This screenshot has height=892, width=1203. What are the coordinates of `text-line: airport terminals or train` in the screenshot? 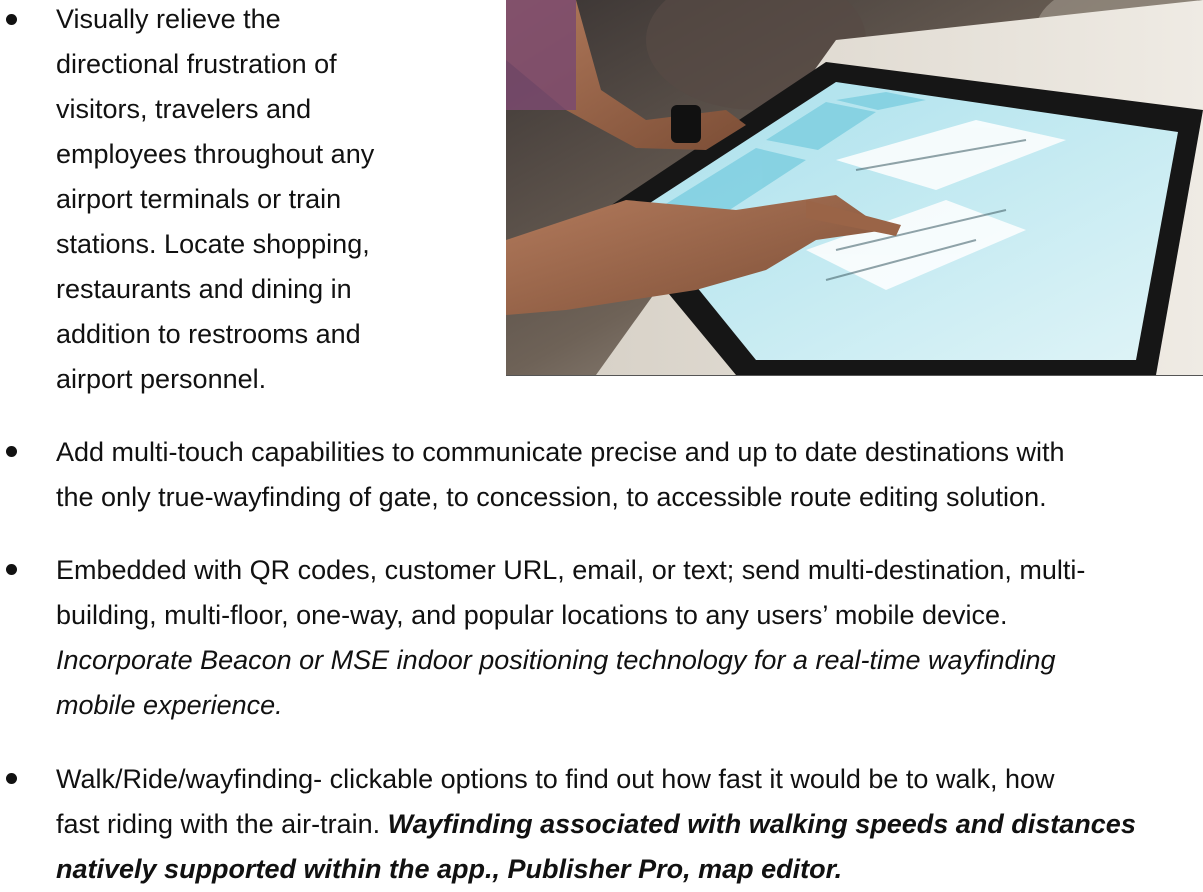 It's located at (199, 199).